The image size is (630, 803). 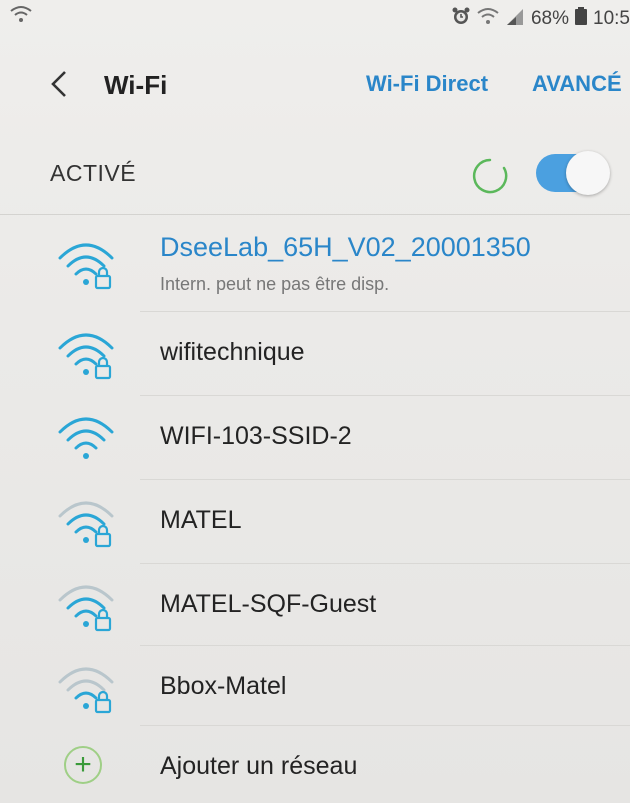 What do you see at coordinates (275, 284) in the screenshot?
I see `network-status: Intern. peut ne pas être disp.` at bounding box center [275, 284].